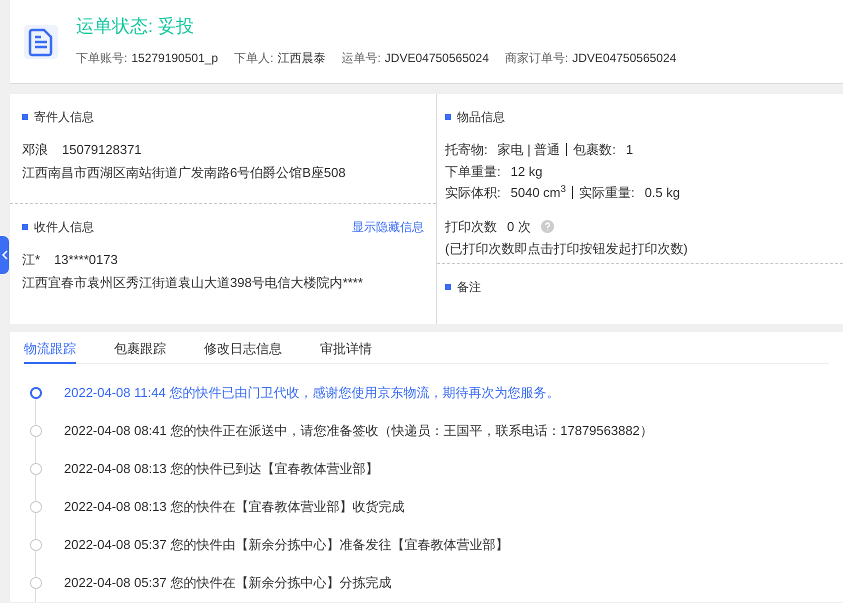  What do you see at coordinates (312, 393) in the screenshot?
I see `tracking-event: 2022-04-08 11:44 您的快件已由门卫代收，感谢您使用京东物流，期待再次为您服务。` at bounding box center [312, 393].